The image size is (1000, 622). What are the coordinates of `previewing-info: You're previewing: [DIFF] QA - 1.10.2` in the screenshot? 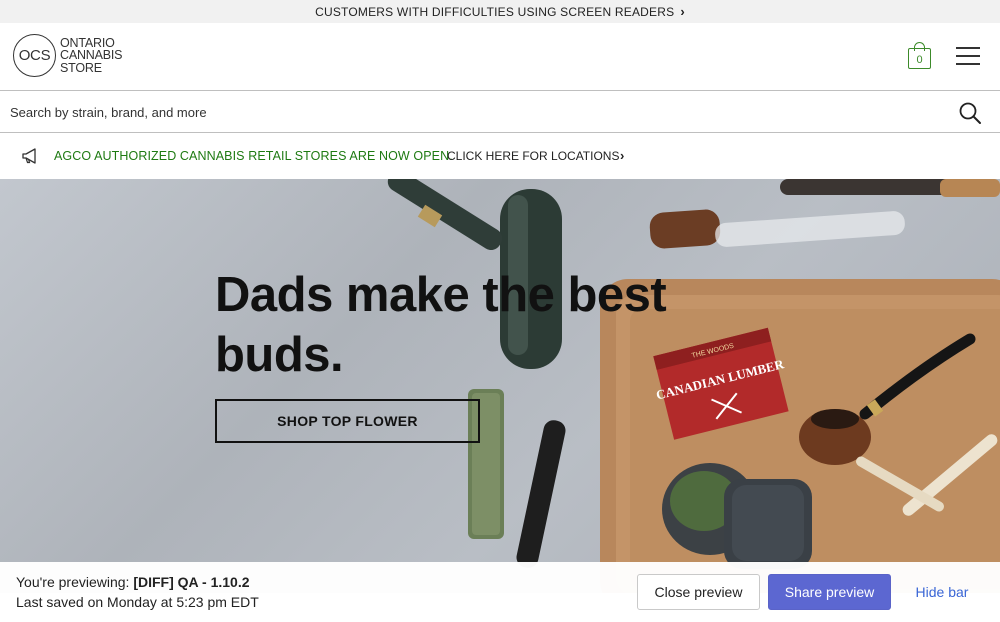 It's located at (133, 582).